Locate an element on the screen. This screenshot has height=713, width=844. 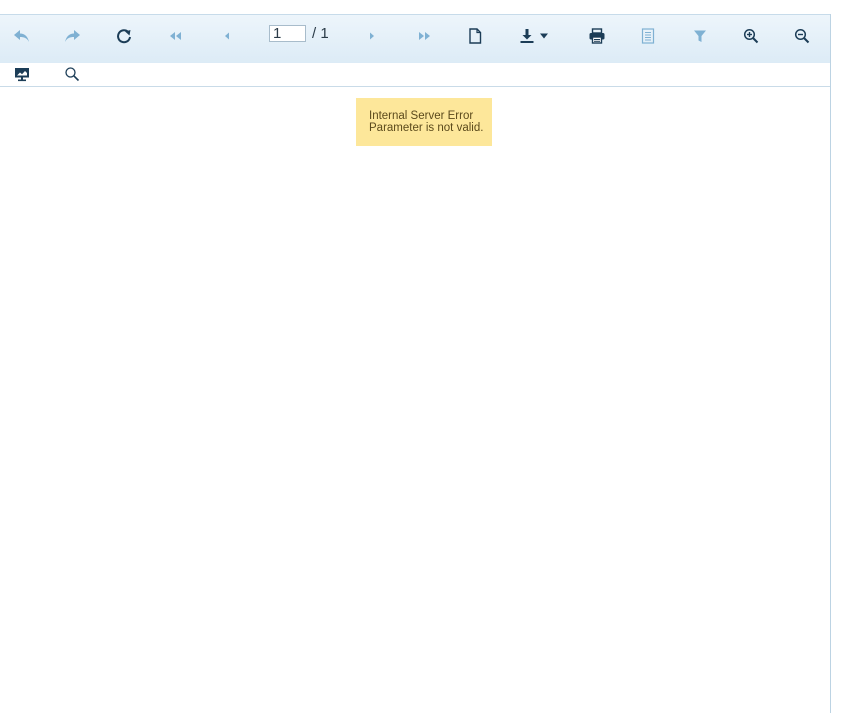
download-icon is located at coordinates (527, 36).